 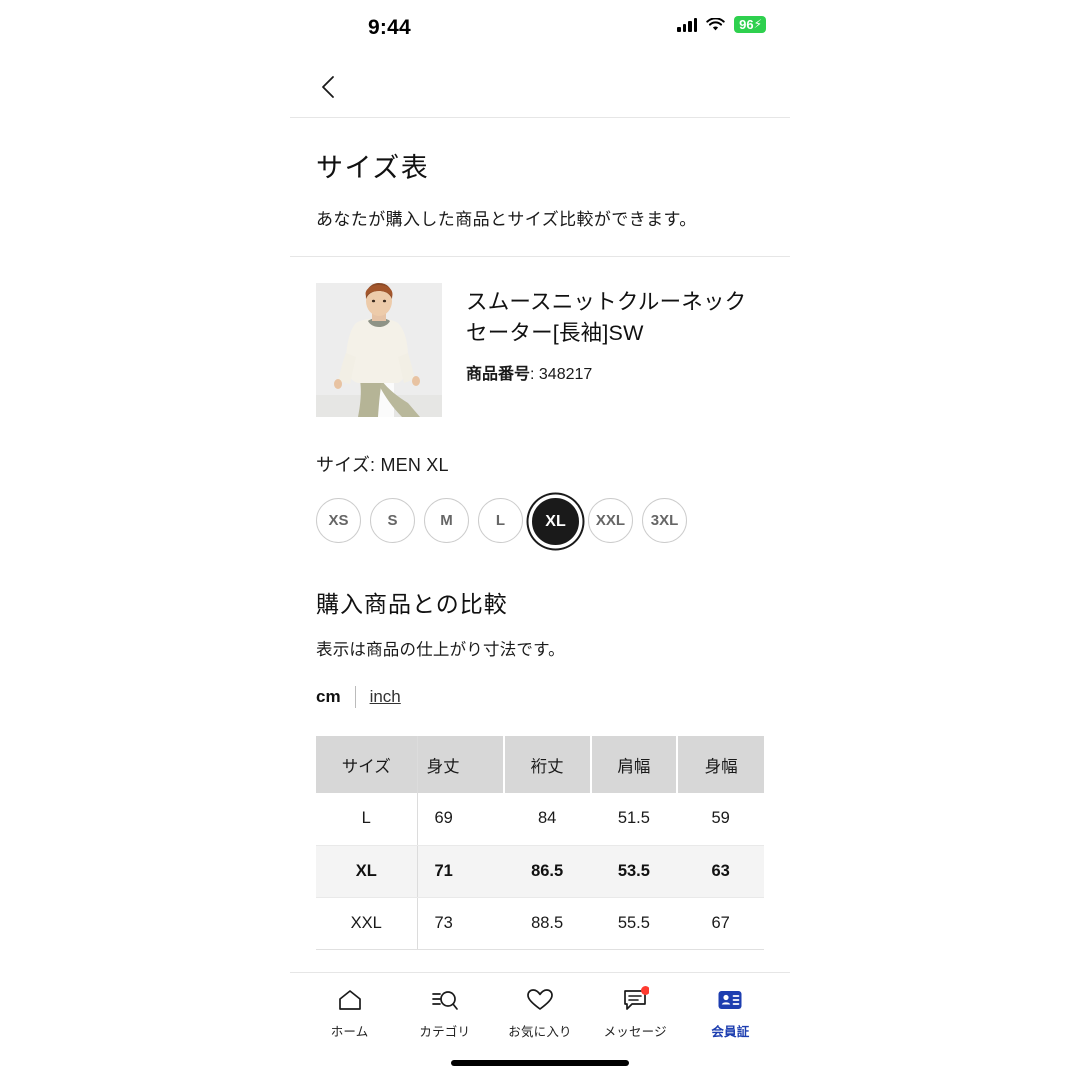 I want to click on status-indicators: 96 ⚡, so click(x=721, y=24).